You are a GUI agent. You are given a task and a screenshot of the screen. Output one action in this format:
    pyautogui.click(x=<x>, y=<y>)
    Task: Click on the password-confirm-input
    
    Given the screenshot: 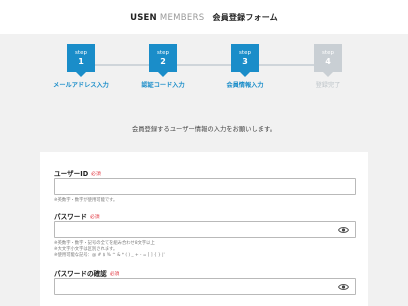 What is the action you would take?
    pyautogui.click(x=205, y=286)
    